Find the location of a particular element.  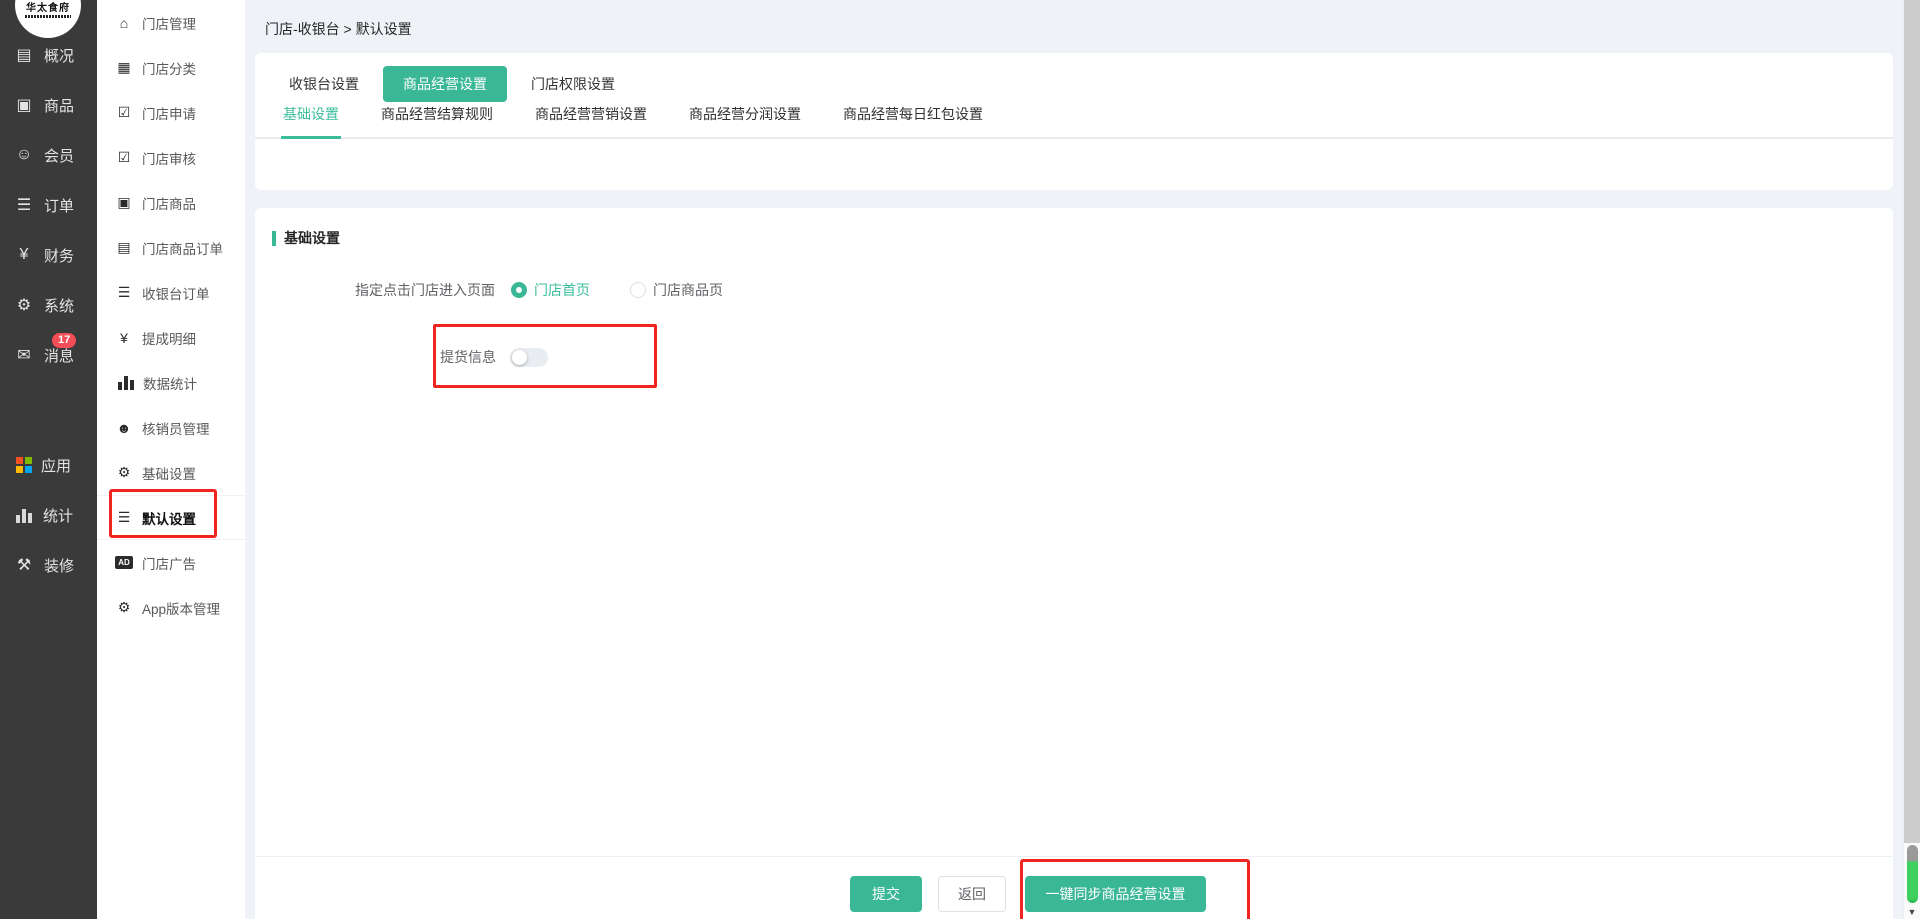

scrollbar-track-fill is located at coordinates (1912, 421).